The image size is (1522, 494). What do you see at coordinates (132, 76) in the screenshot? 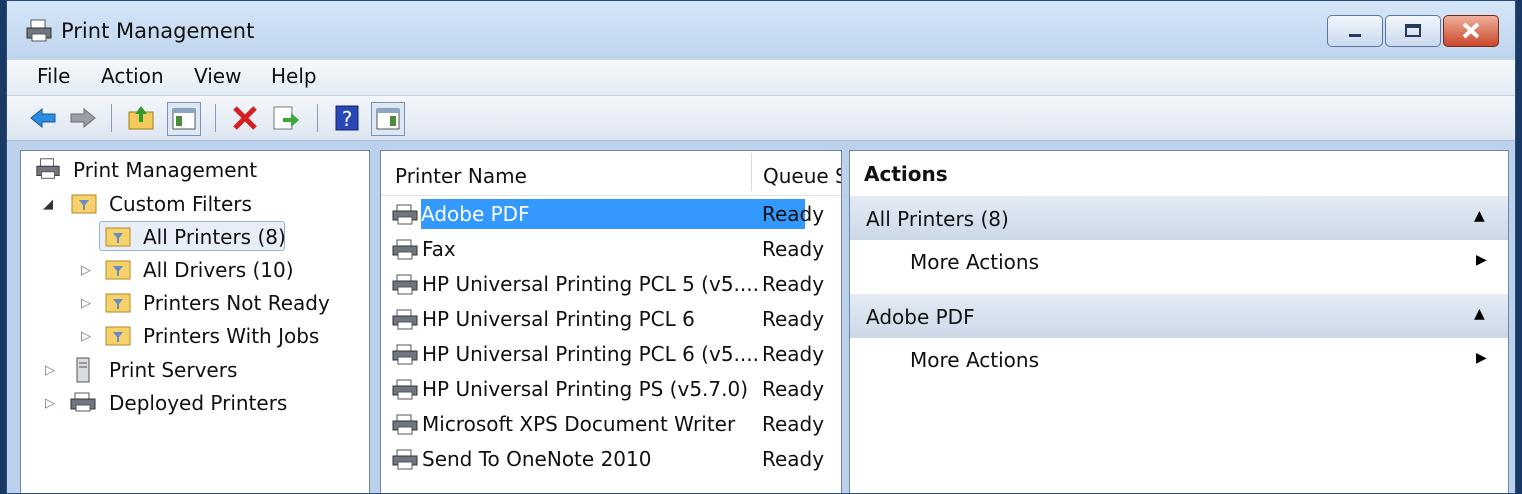
I see `menu-action: Action` at bounding box center [132, 76].